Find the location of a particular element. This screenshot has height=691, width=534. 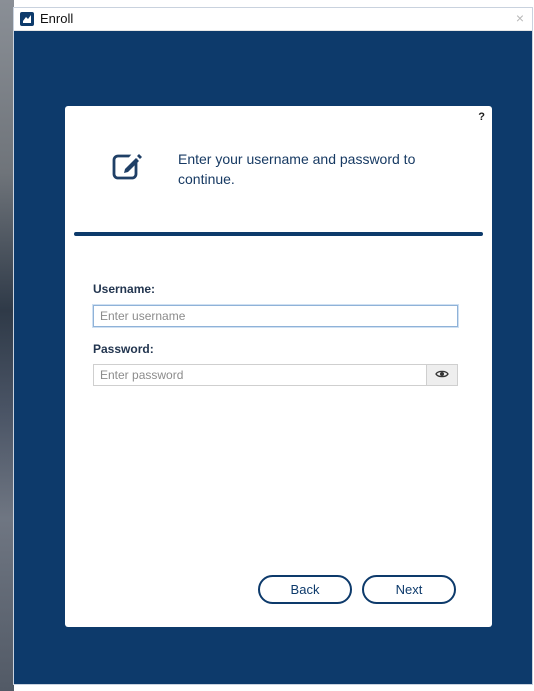

title-bar: Enroll × is located at coordinates (273, 19).